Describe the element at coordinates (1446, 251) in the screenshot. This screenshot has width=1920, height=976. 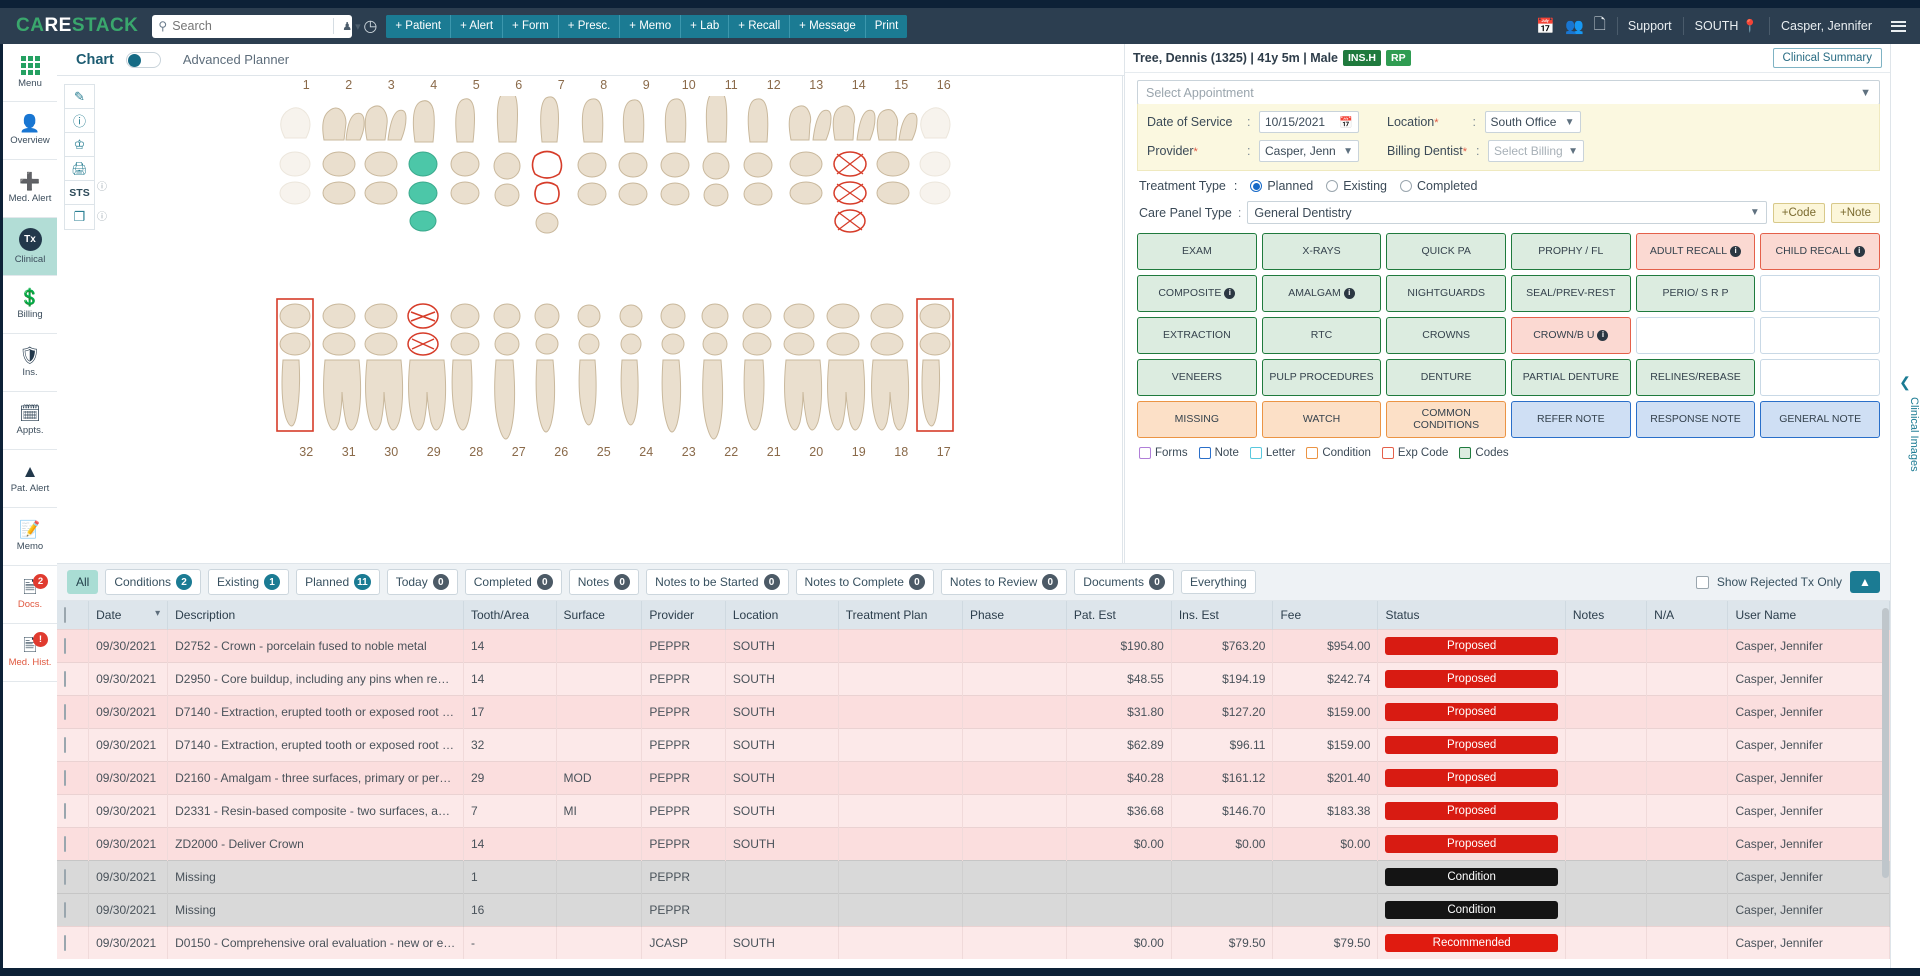
I see `code-button-quick-pa: QUICK PA` at that location.